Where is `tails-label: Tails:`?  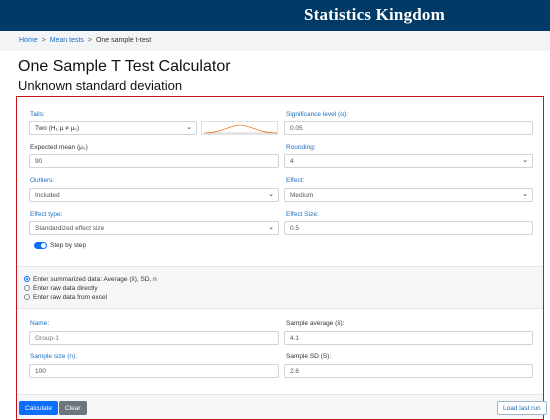
tails-label: Tails: is located at coordinates (37, 114).